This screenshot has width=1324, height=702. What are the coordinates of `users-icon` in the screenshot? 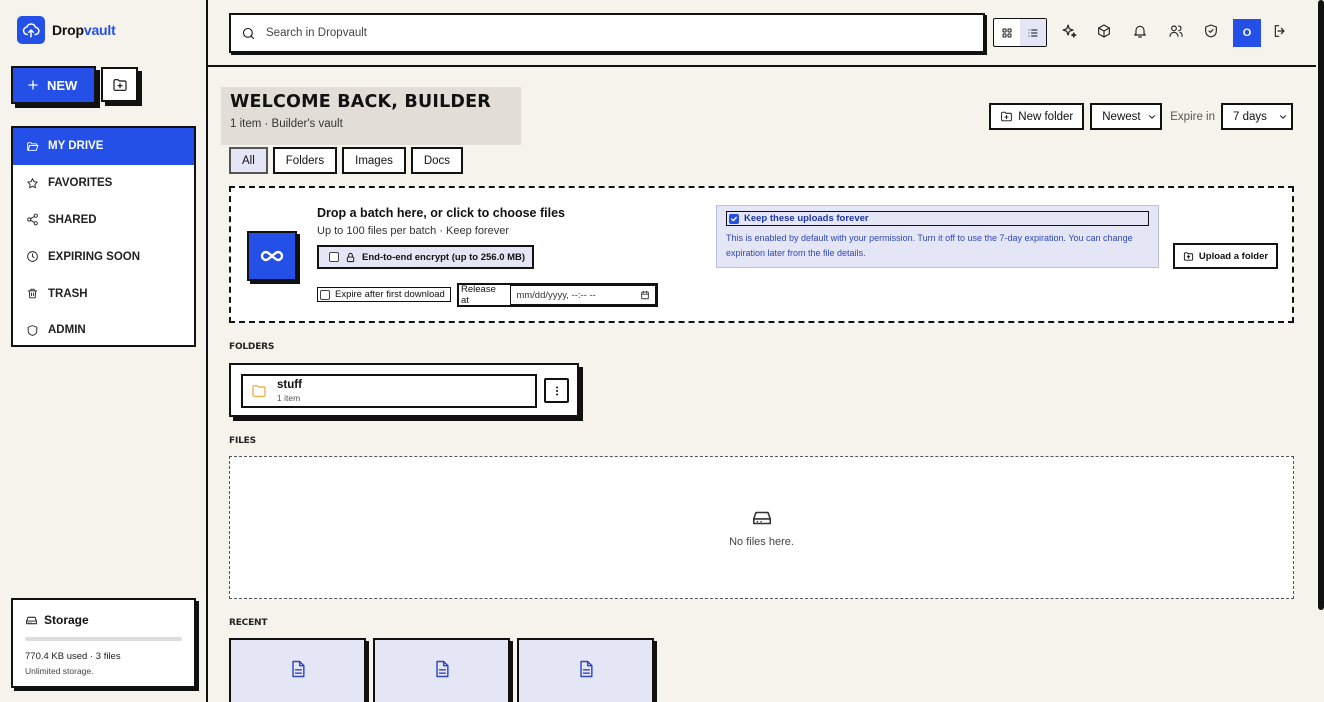 It's located at (1176, 31).